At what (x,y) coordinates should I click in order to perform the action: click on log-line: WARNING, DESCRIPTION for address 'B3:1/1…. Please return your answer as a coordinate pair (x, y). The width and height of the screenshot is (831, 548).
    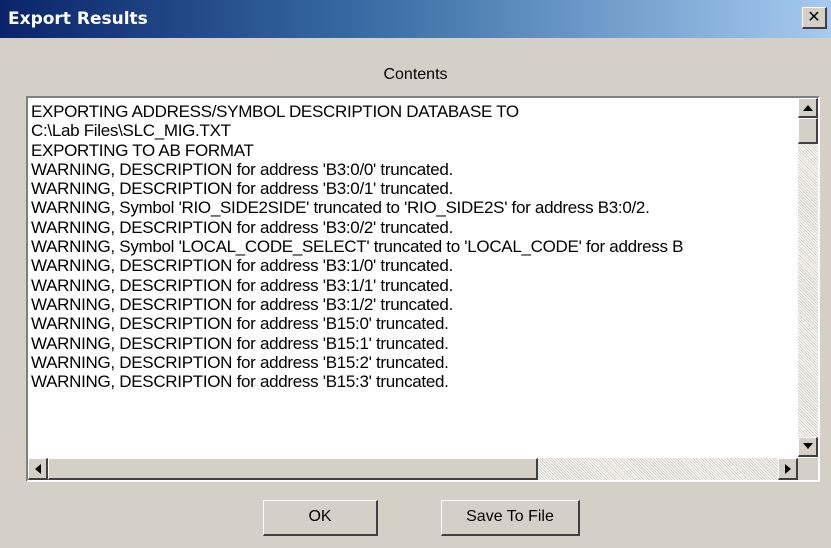
    Looking at the image, I should click on (242, 285).